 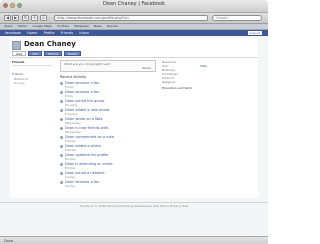 I want to click on list-item: Dean commented on a note. Tuesday, so click(x=109, y=139).